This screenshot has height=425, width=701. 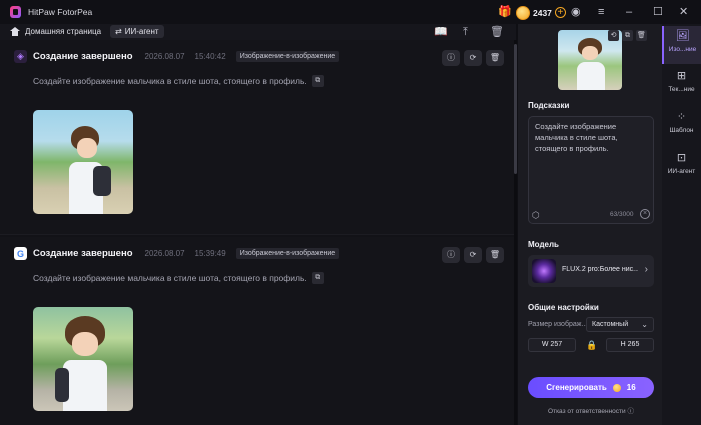 I want to click on clear-icon: ×, so click(x=645, y=214).